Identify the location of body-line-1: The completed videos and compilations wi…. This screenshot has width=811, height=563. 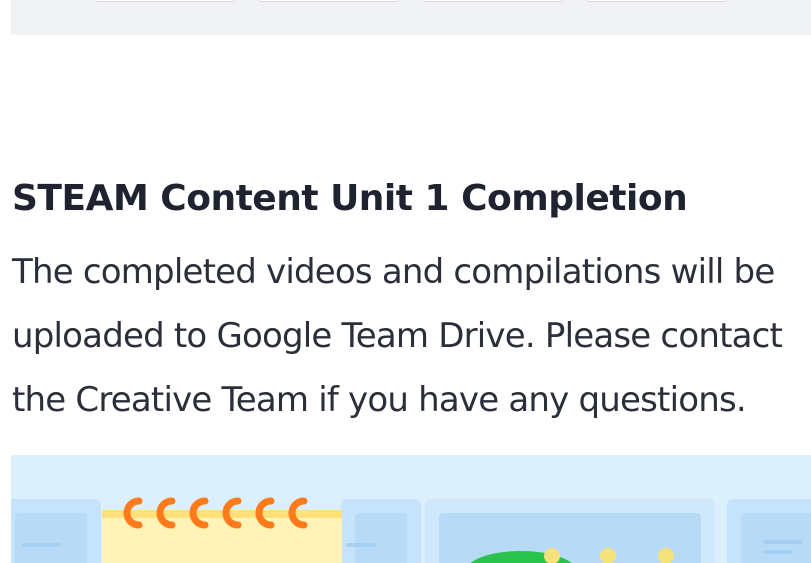
(393, 272).